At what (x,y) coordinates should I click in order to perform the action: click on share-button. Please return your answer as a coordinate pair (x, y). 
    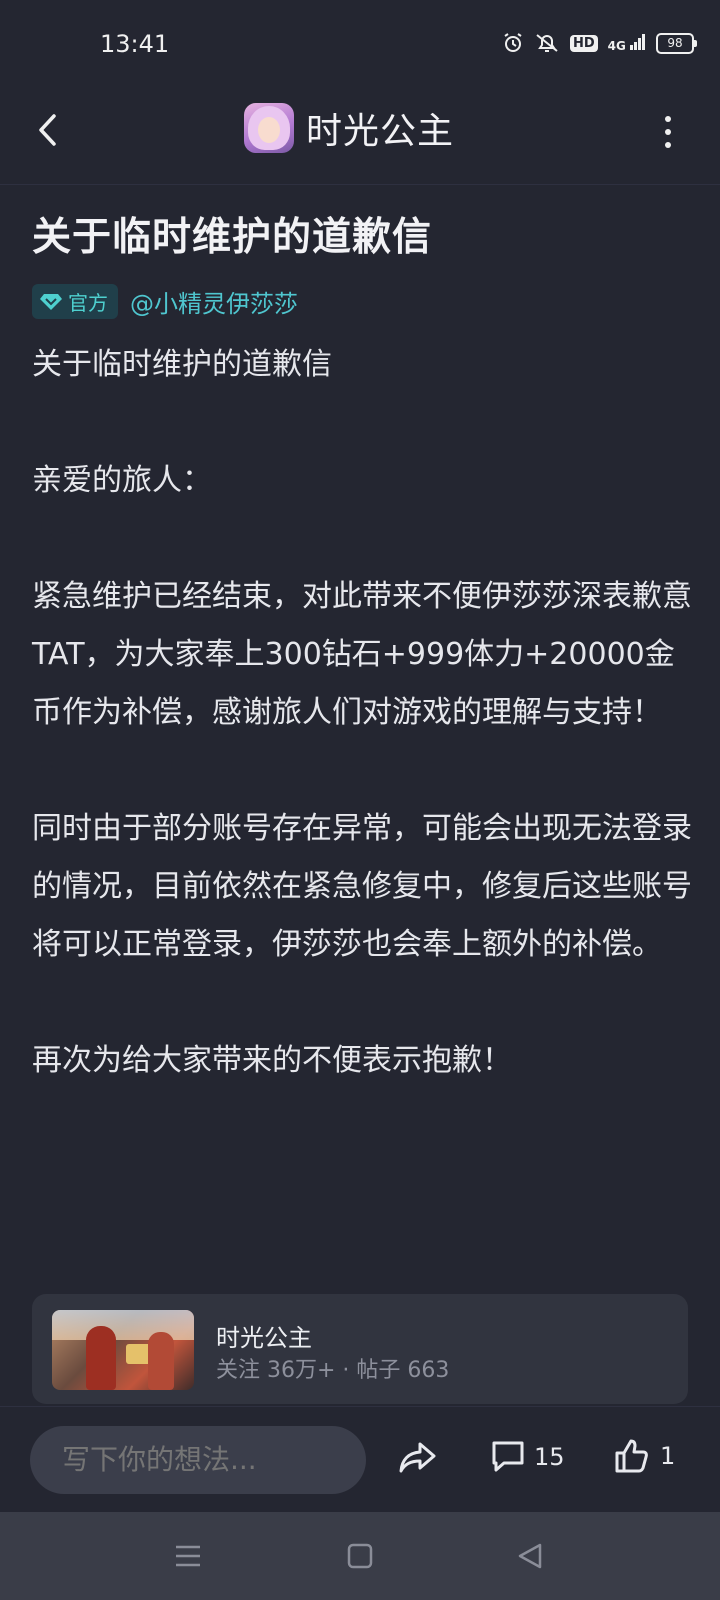
    Looking at the image, I should click on (420, 1460).